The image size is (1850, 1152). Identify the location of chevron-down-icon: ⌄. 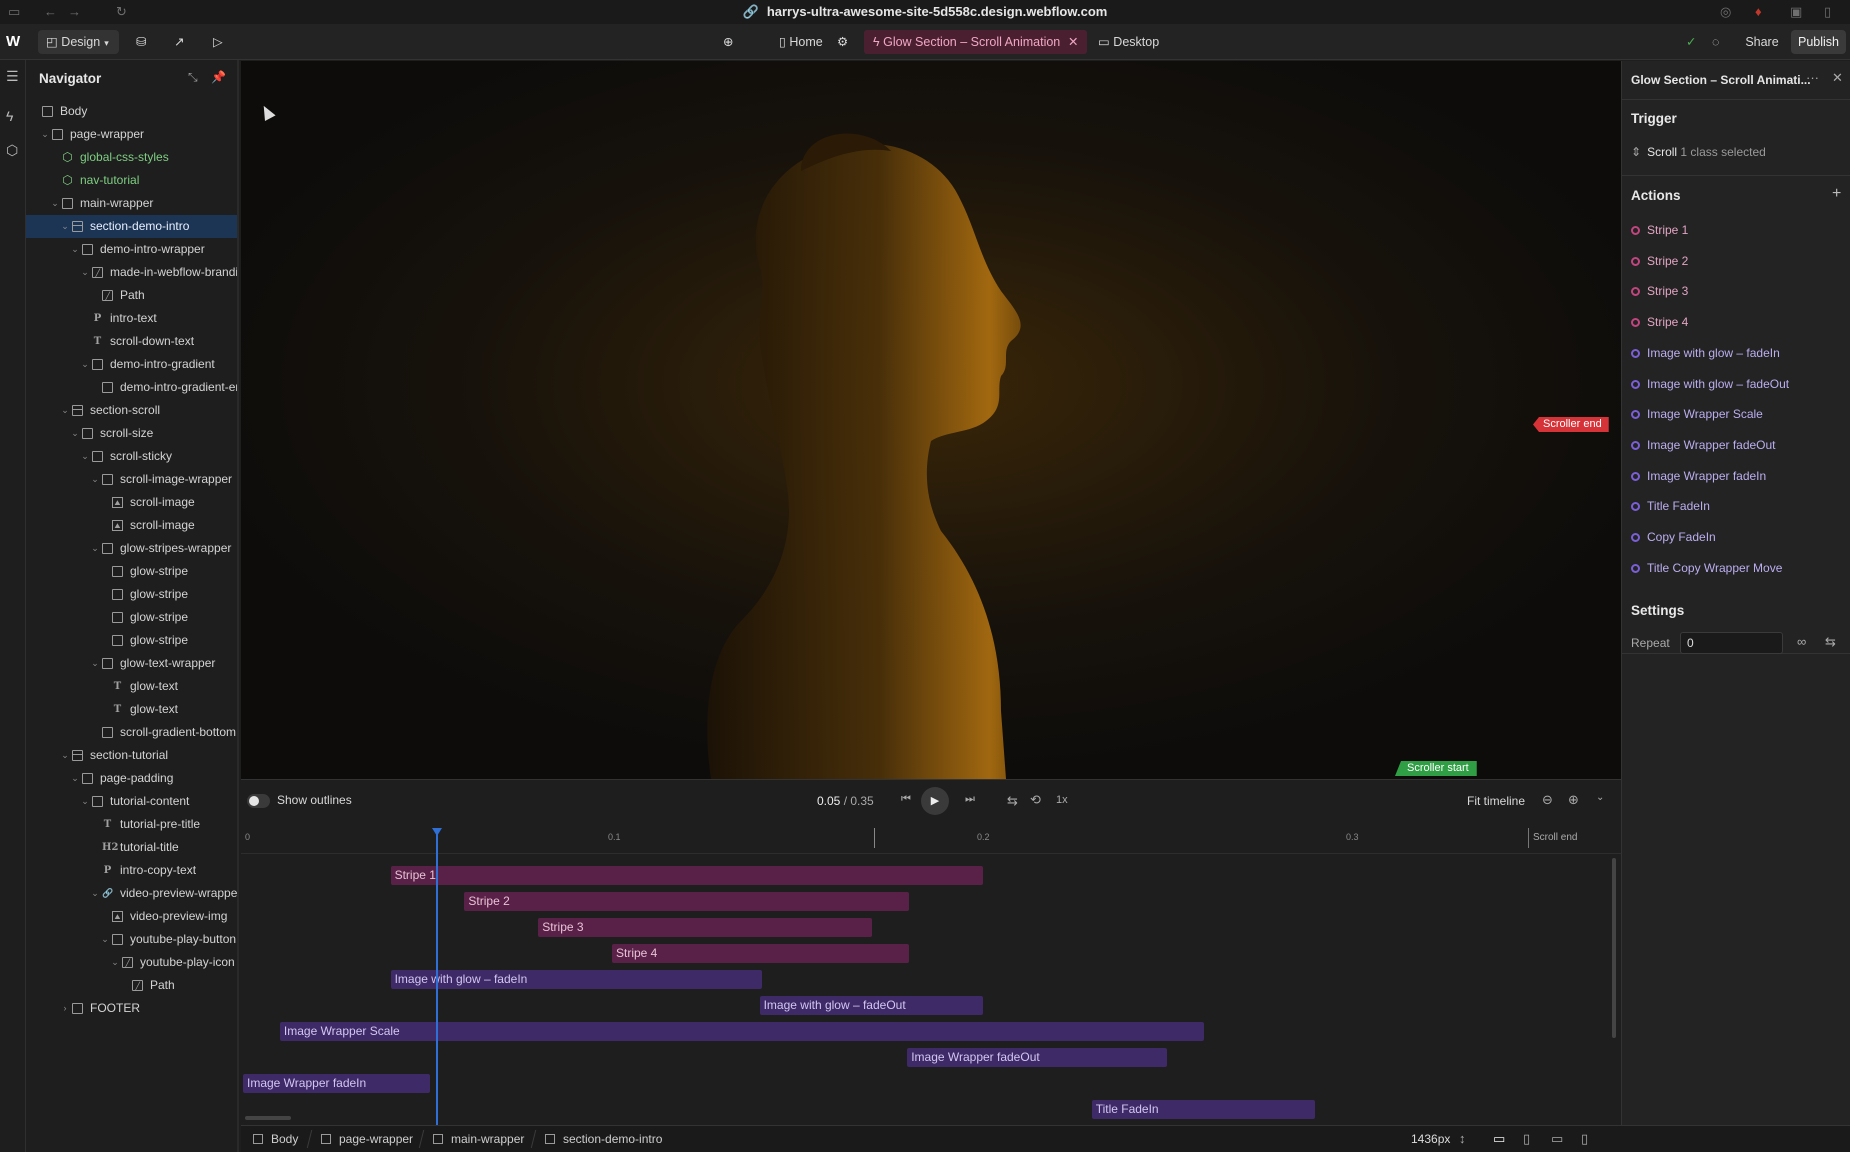
(1600, 797).